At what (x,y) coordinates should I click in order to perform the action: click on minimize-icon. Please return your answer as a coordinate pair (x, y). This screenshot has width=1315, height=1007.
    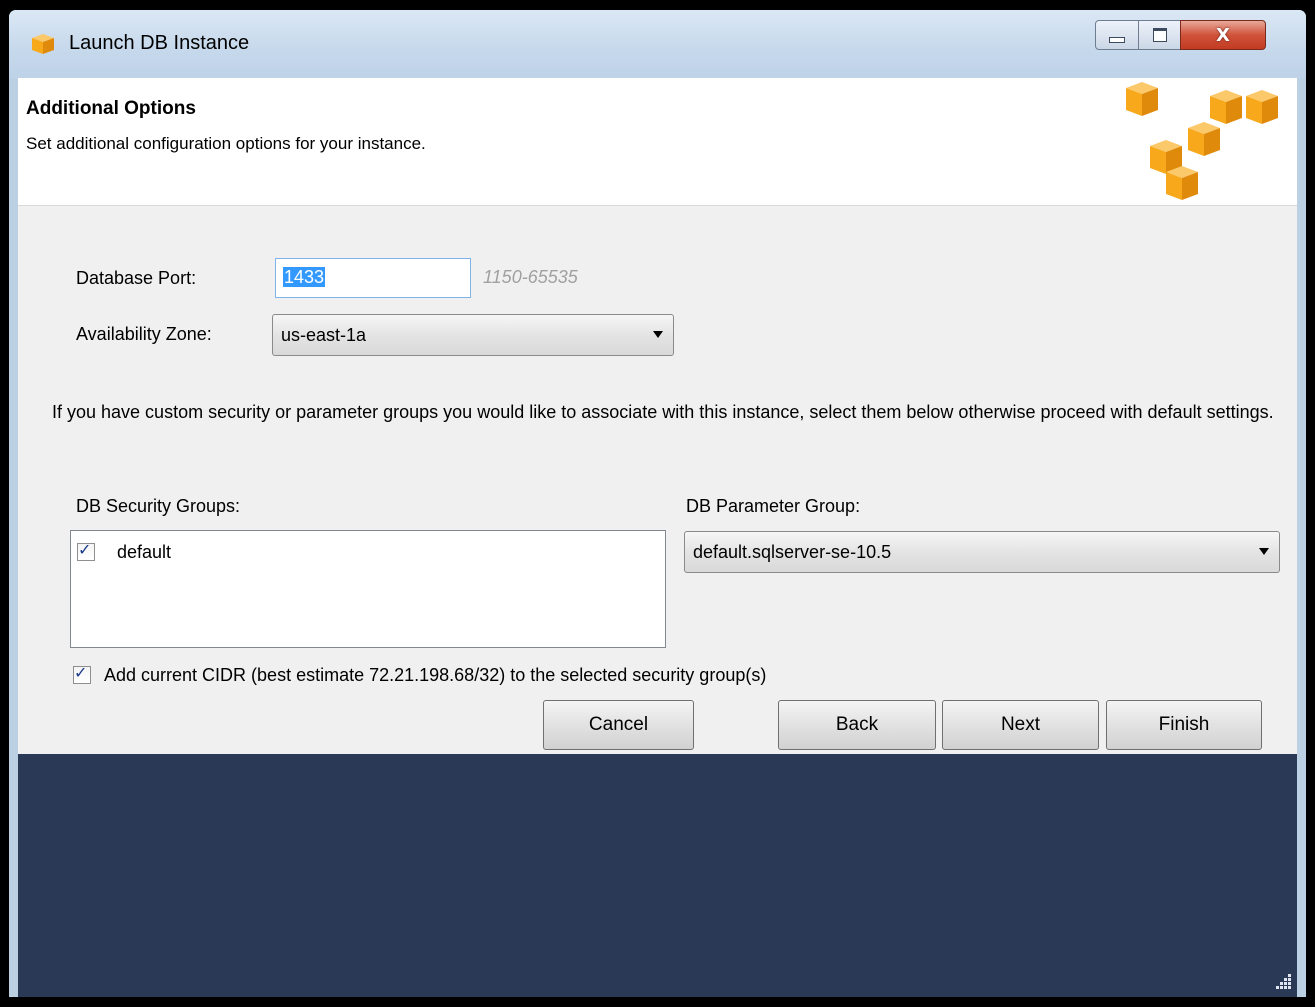
    Looking at the image, I should click on (1117, 40).